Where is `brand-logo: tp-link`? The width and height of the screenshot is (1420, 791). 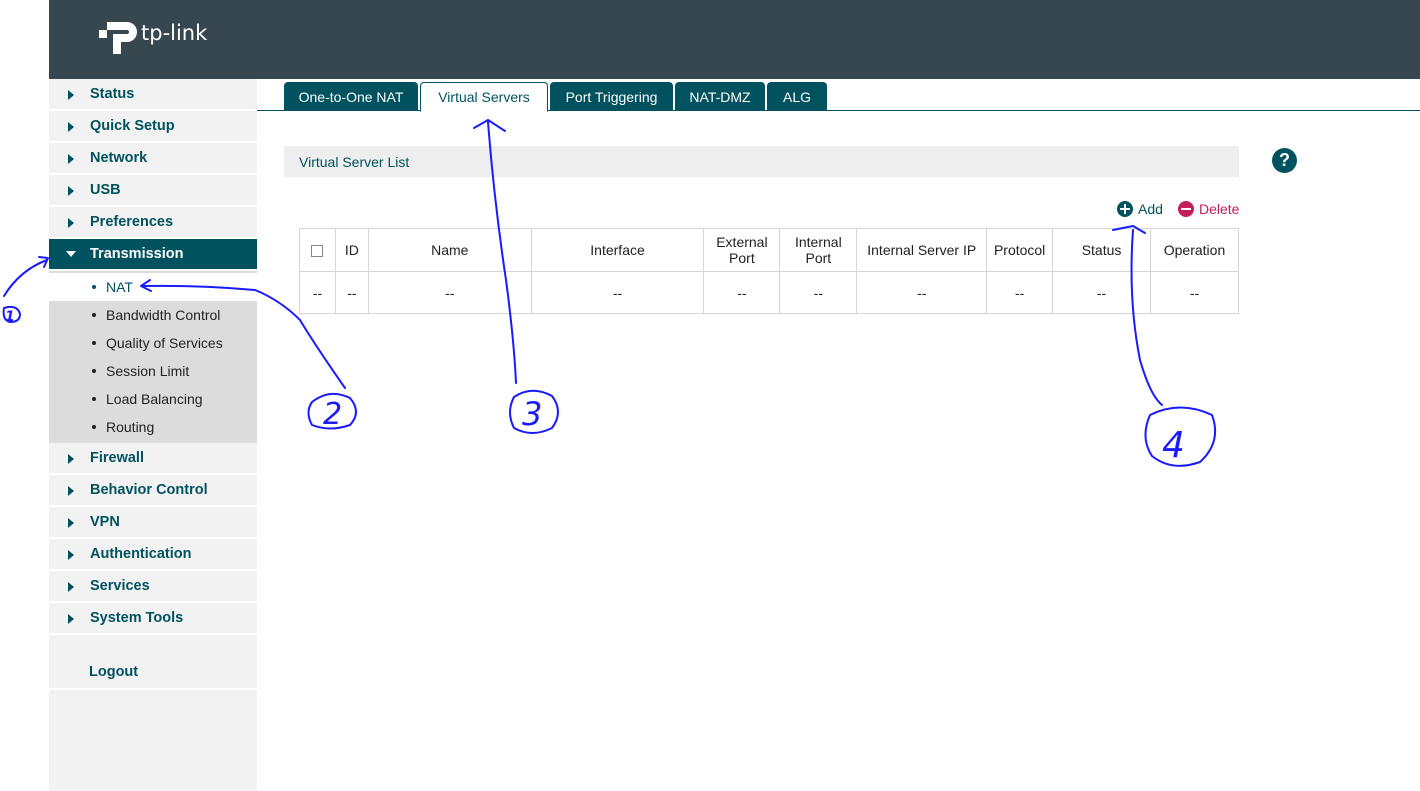 brand-logo: tp-link is located at coordinates (152, 33).